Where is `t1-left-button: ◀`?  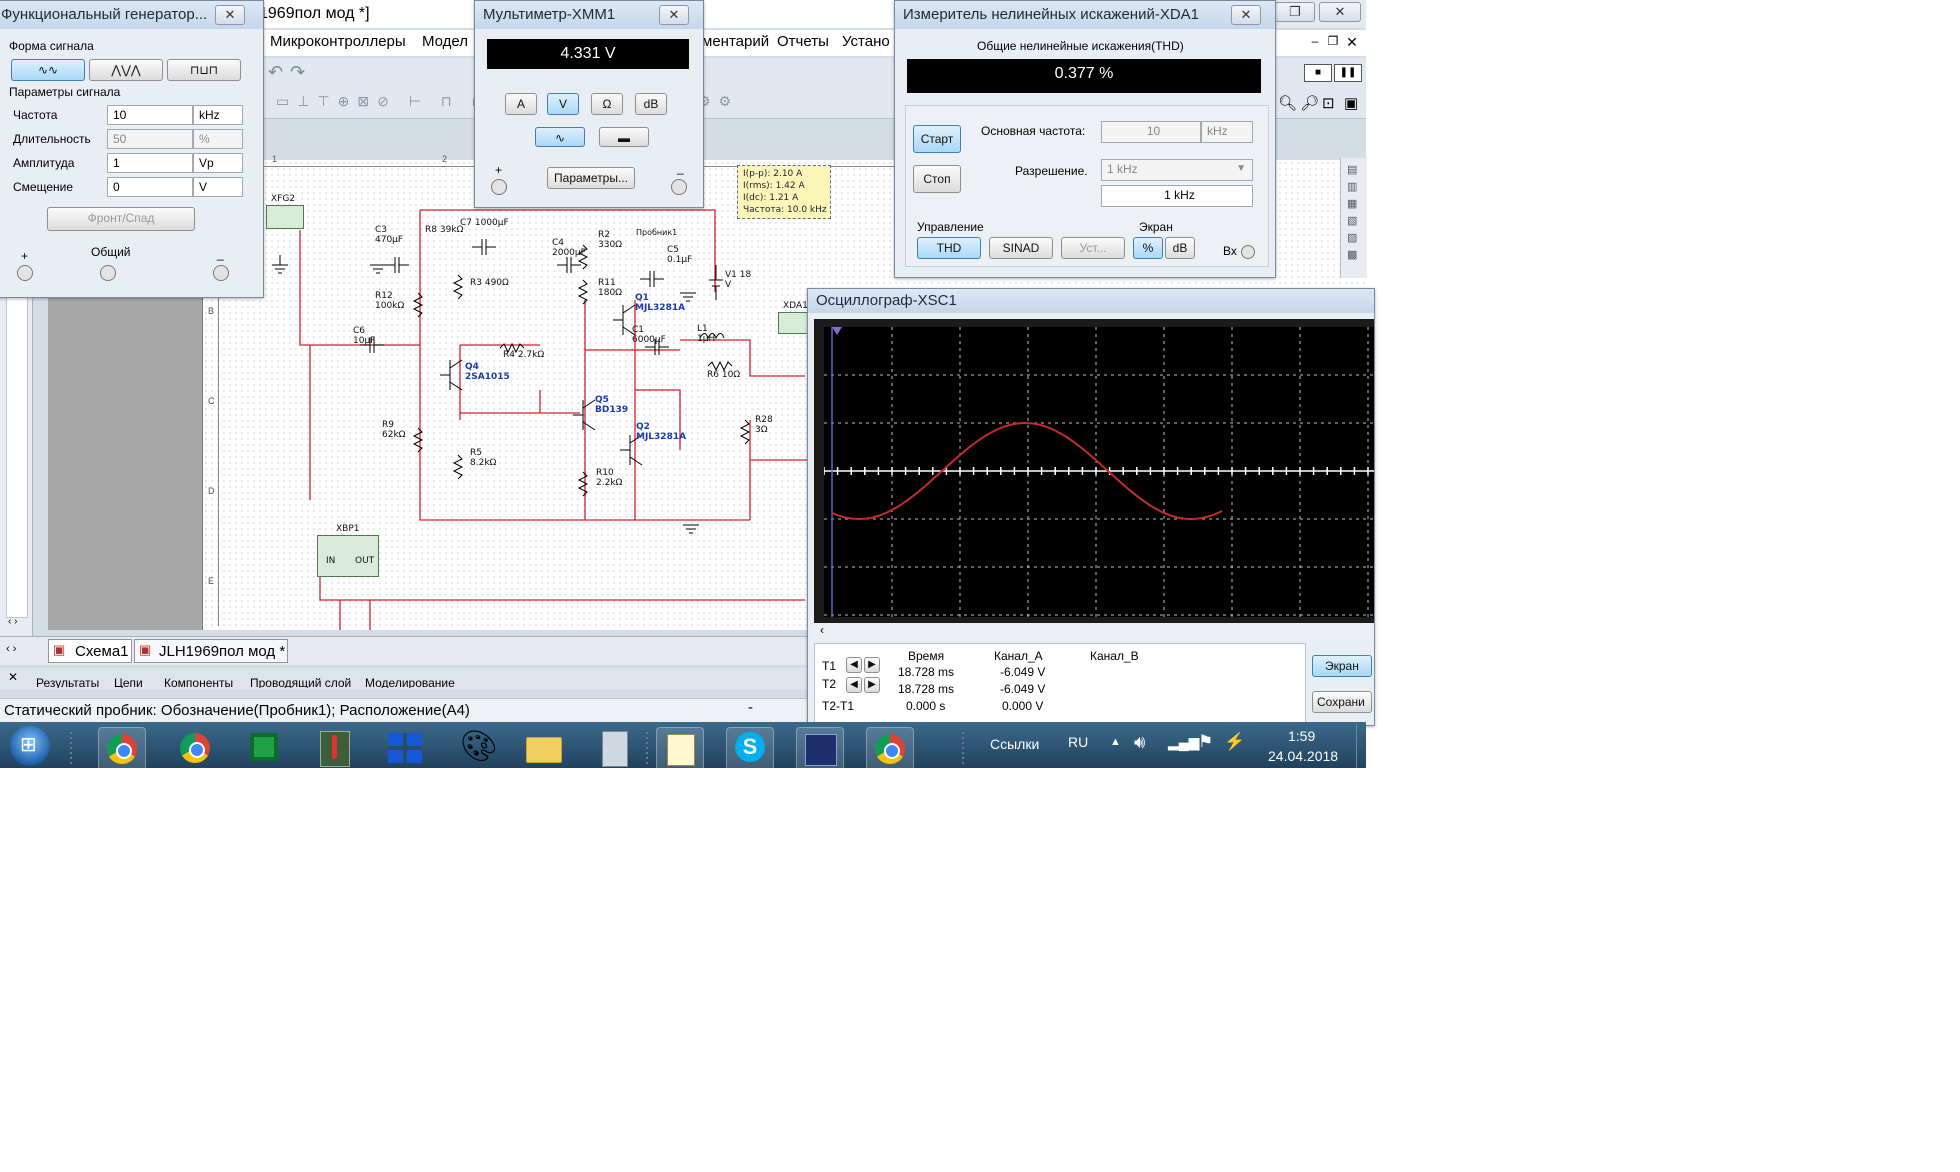 t1-left-button: ◀ is located at coordinates (854, 665).